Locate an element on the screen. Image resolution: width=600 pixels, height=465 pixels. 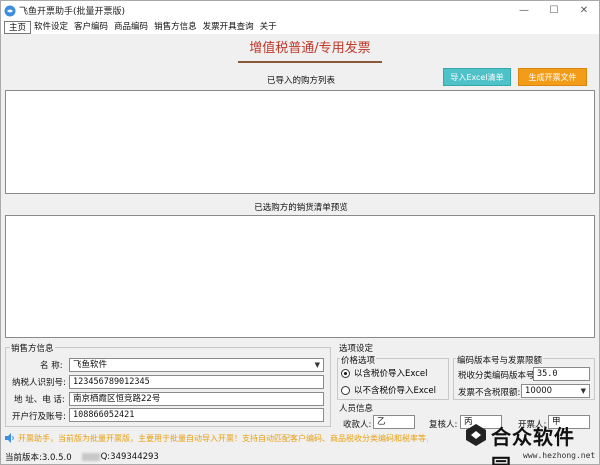
speaker-icon is located at coordinates (10, 438).